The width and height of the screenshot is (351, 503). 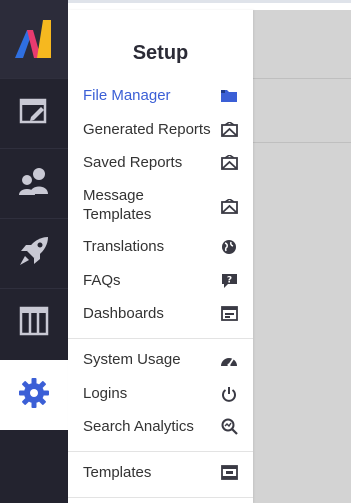 I want to click on menu-item-system-usage: System Usage, so click(x=168, y=359).